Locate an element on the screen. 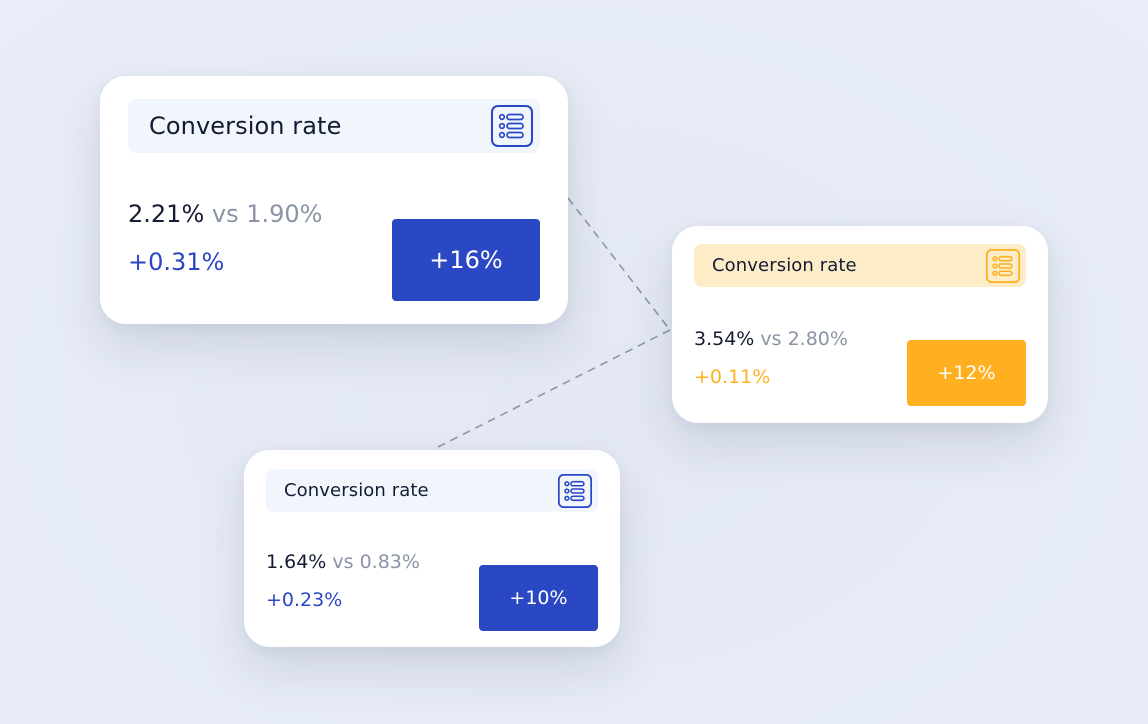 Image resolution: width=1148 pixels, height=724 pixels. delta-value: +0.31% is located at coordinates (176, 262).